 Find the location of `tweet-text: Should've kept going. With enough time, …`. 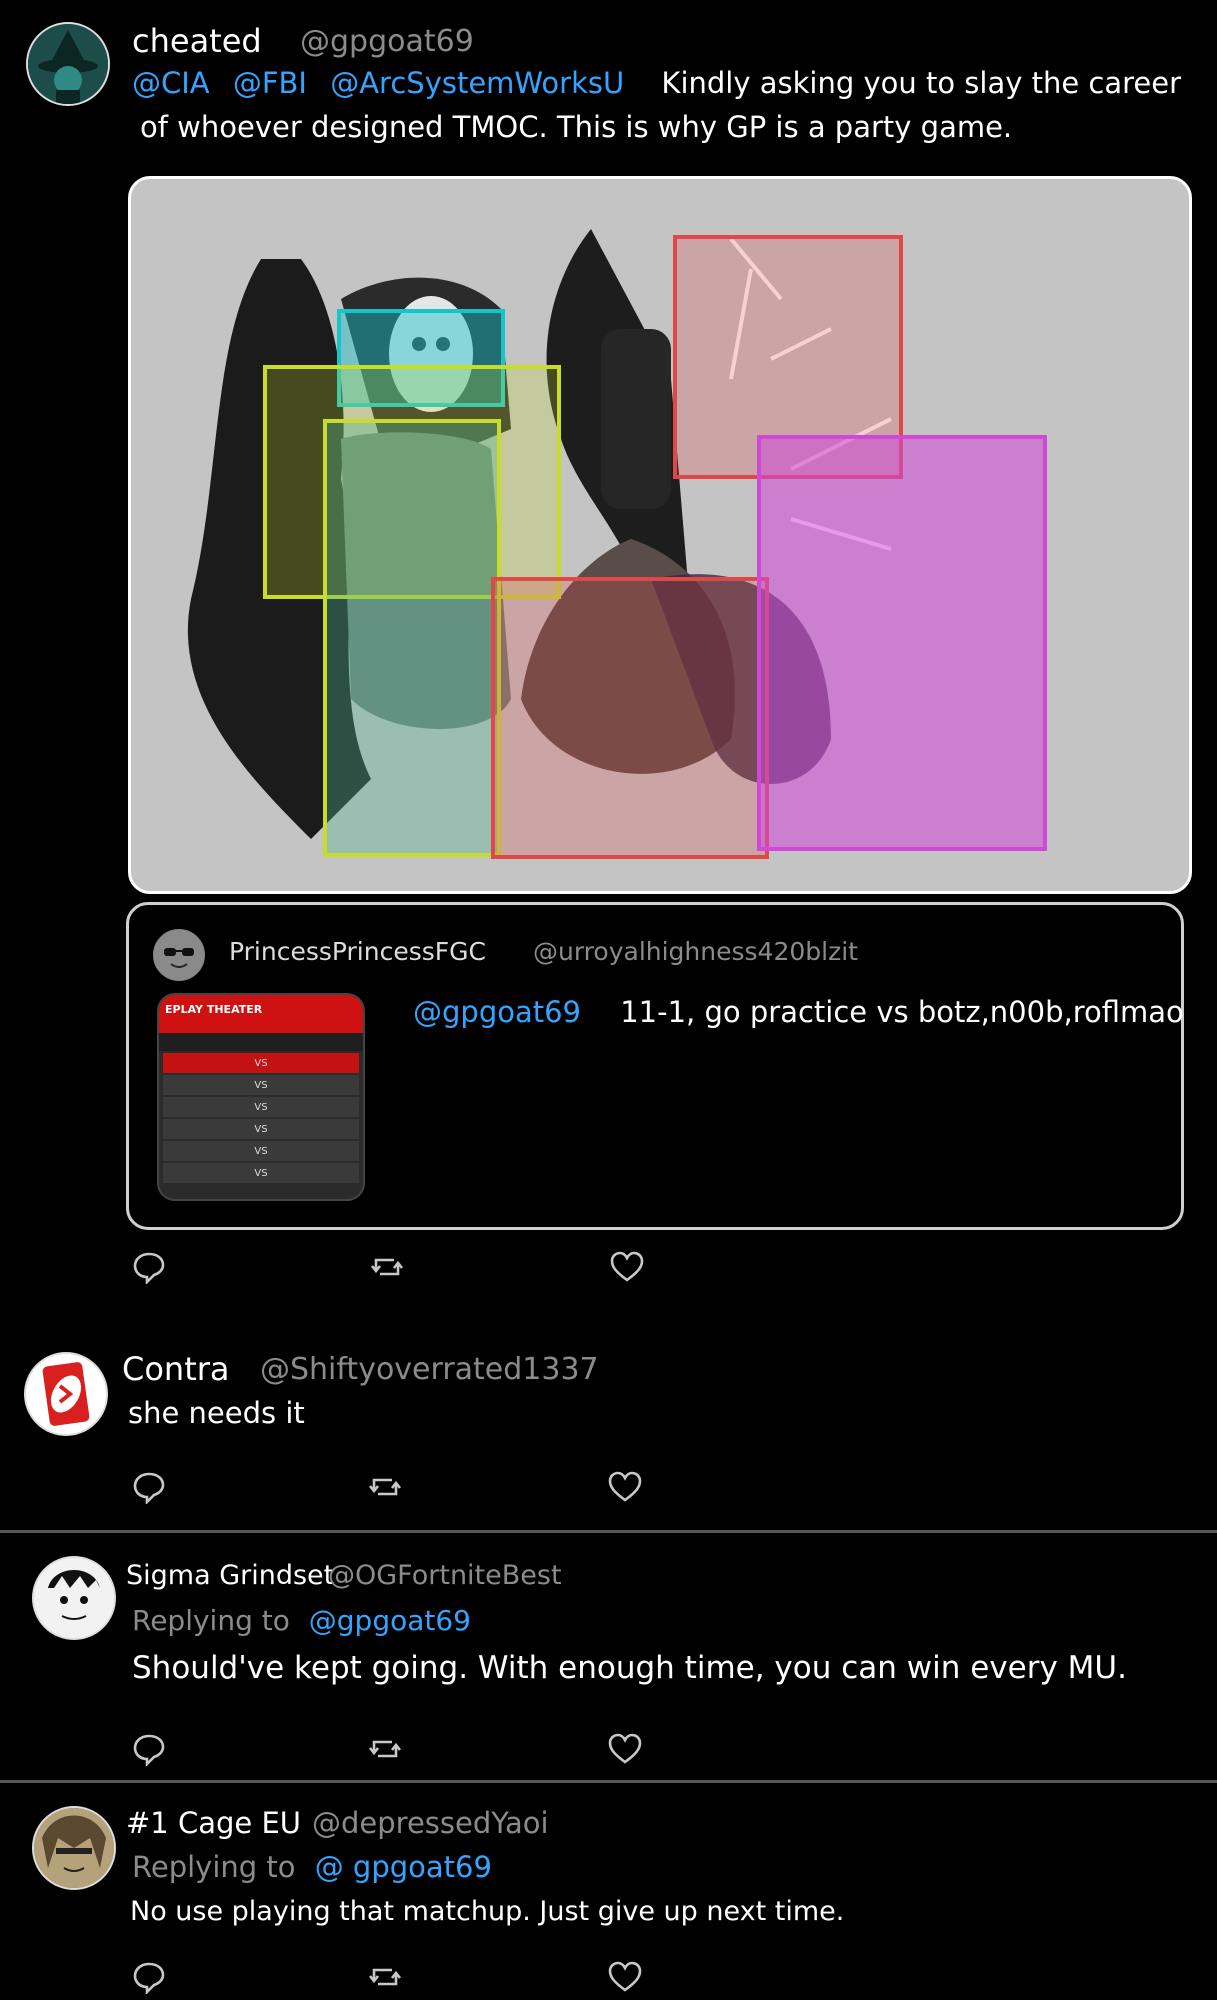

tweet-text: Should've kept going. With enough time, … is located at coordinates (629, 1668).